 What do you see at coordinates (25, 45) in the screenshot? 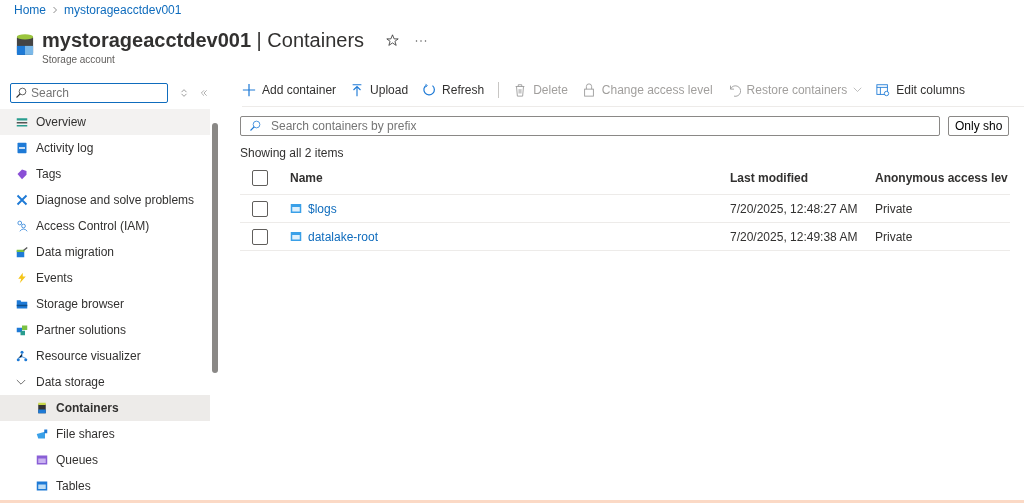
I see `storage-icon` at bounding box center [25, 45].